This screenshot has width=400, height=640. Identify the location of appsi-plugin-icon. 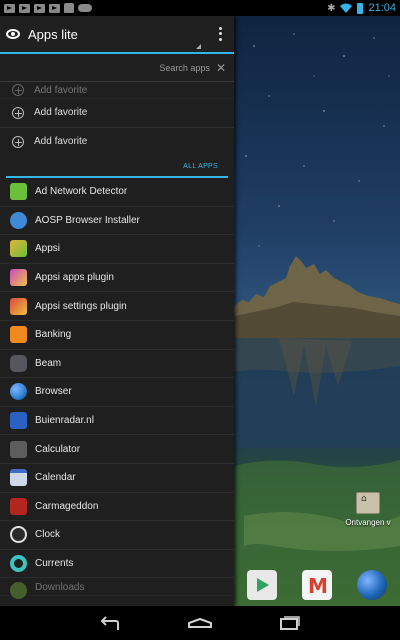
(18, 278).